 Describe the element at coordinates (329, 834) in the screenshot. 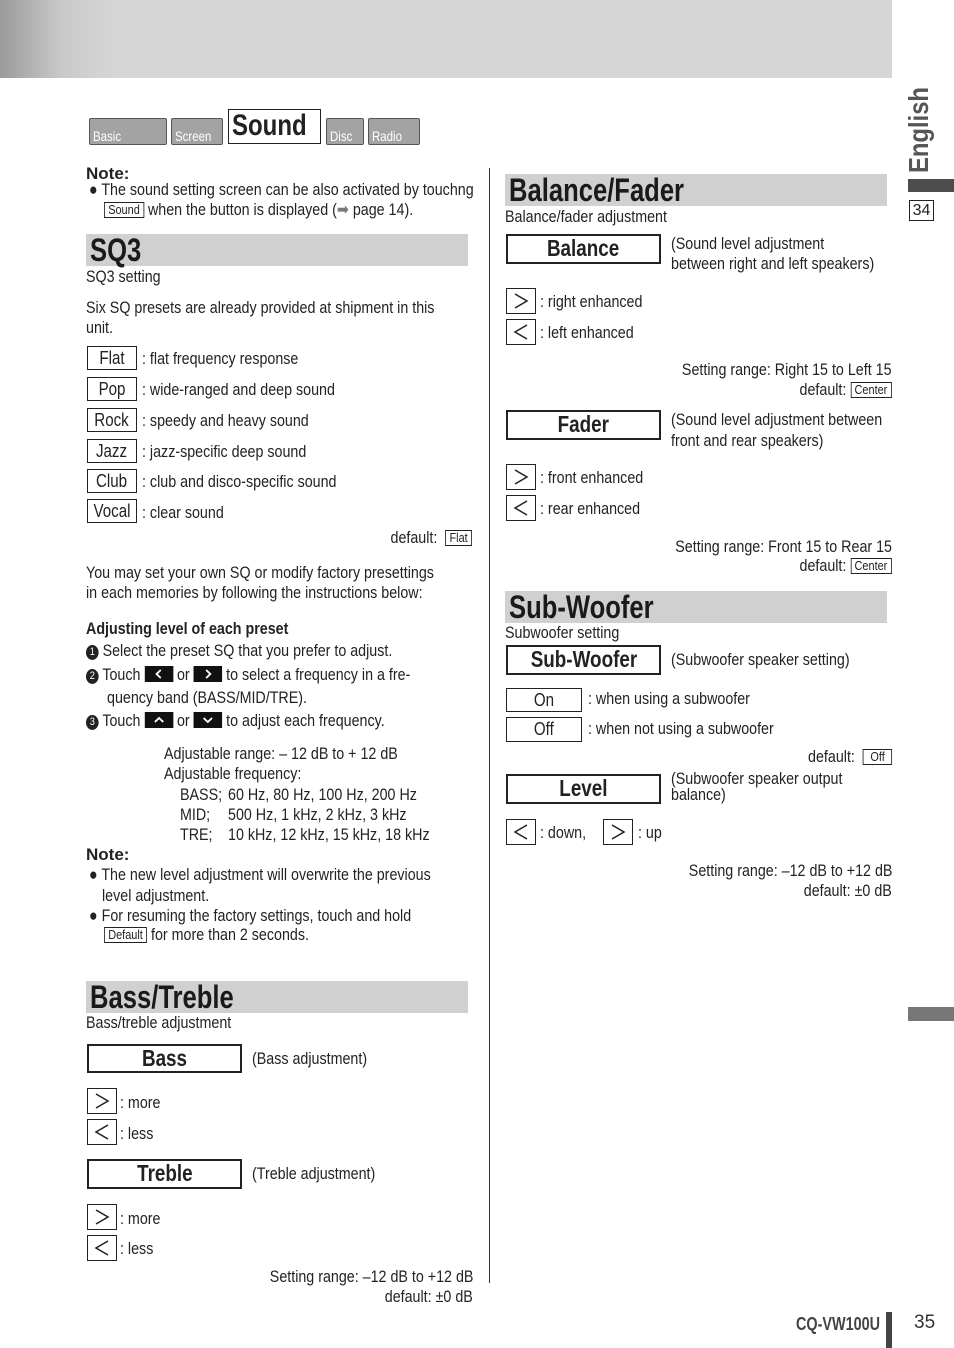

I see `band-values: 10 kHz, 12 kHz, 15 kHz, 18 kHz` at that location.